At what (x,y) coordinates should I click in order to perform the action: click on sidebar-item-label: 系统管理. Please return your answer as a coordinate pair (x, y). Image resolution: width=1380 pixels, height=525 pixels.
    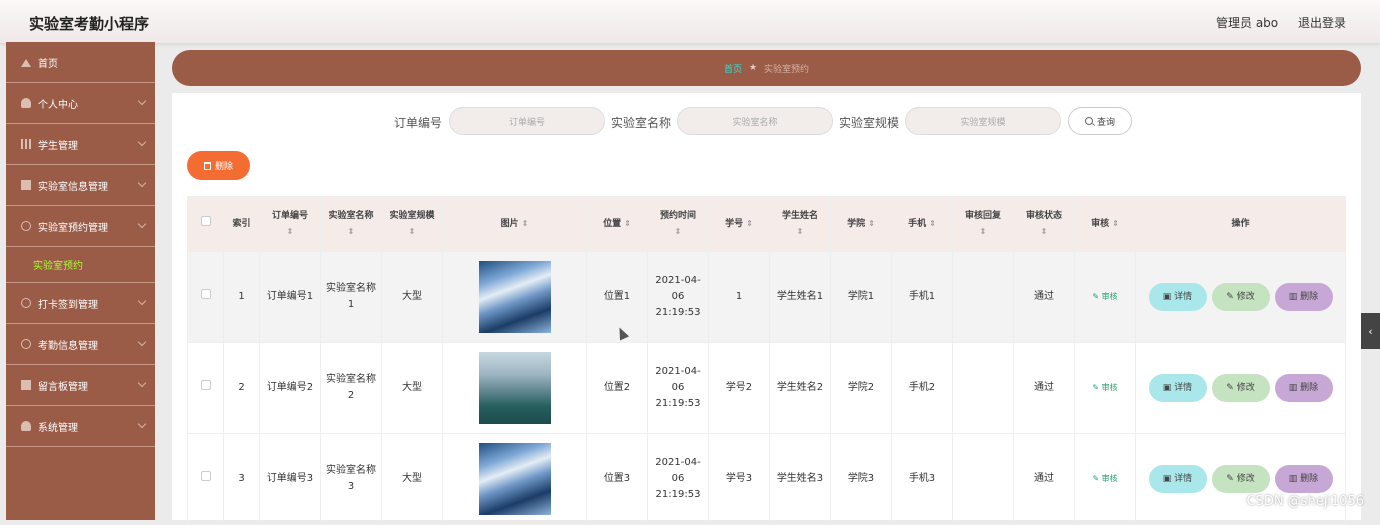
    Looking at the image, I should click on (58, 428).